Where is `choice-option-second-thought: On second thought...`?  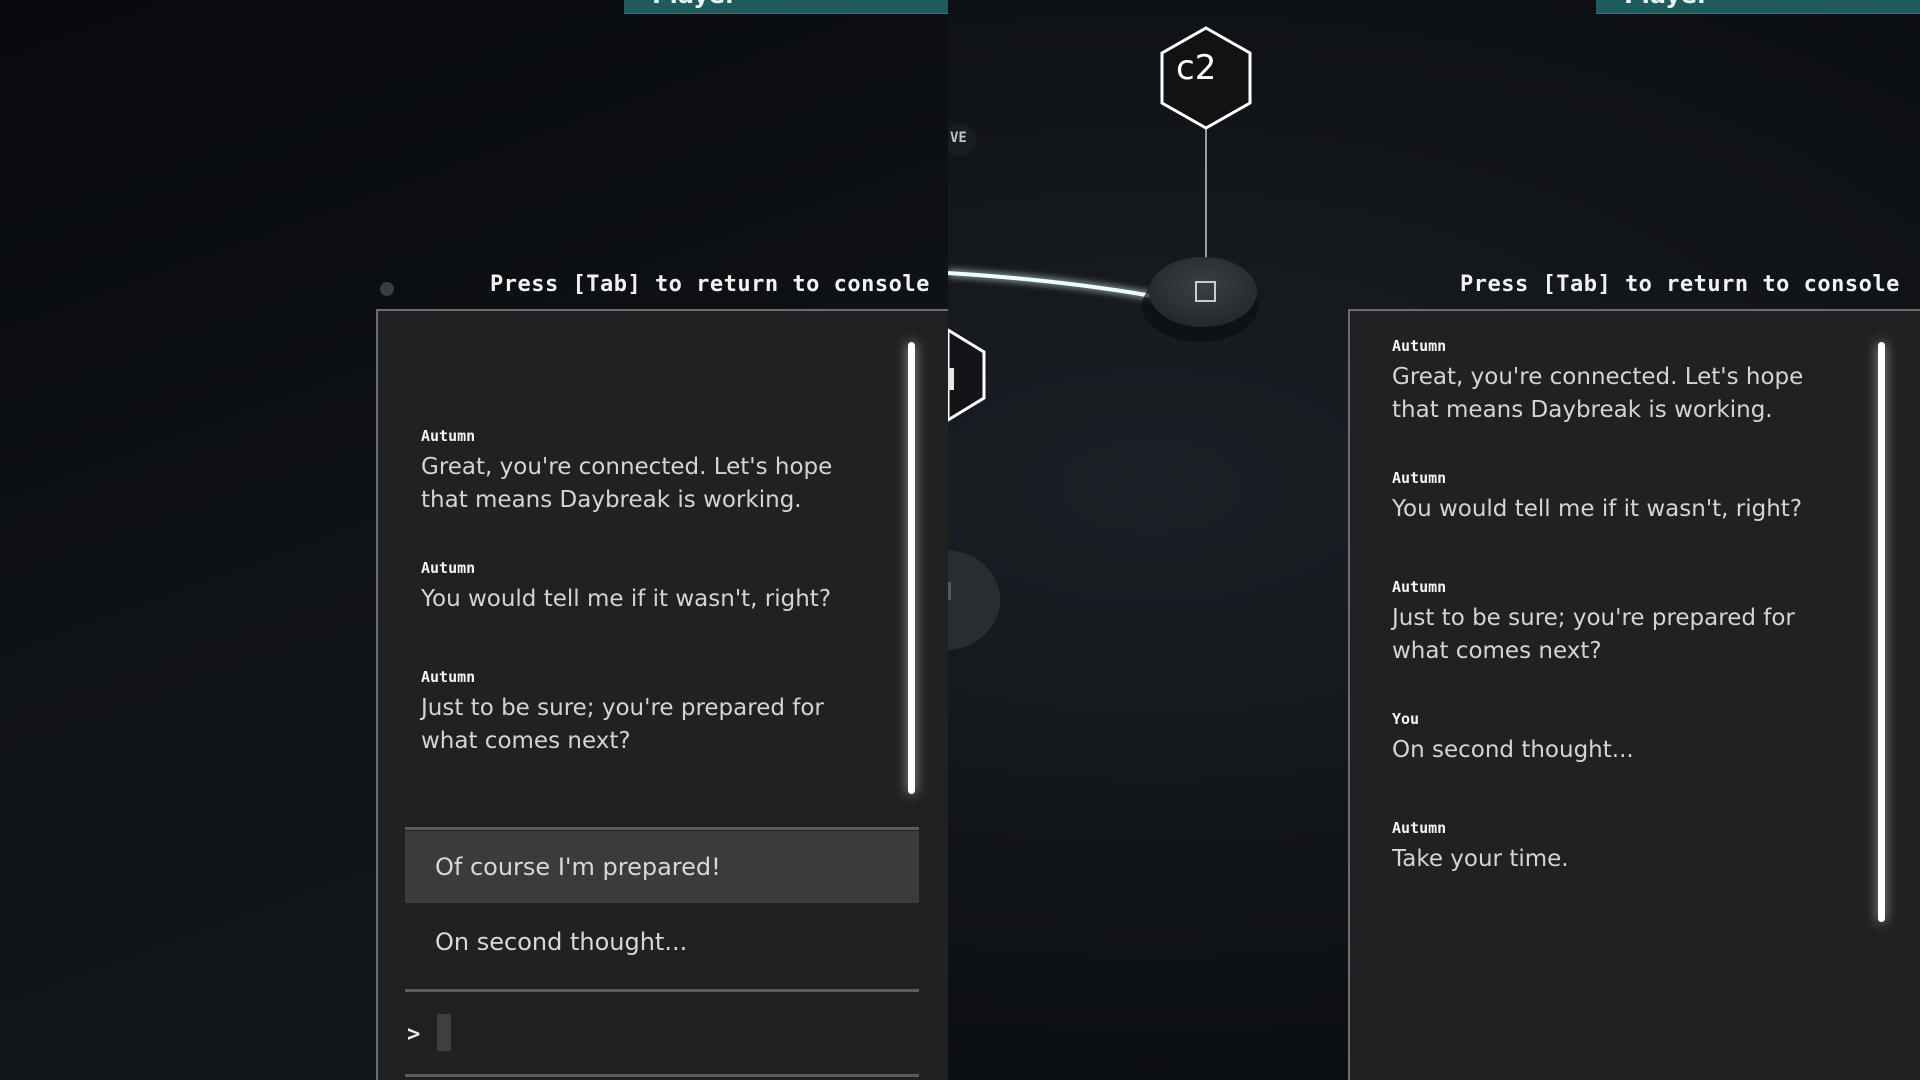 choice-option-second-thought: On second thought... is located at coordinates (662, 942).